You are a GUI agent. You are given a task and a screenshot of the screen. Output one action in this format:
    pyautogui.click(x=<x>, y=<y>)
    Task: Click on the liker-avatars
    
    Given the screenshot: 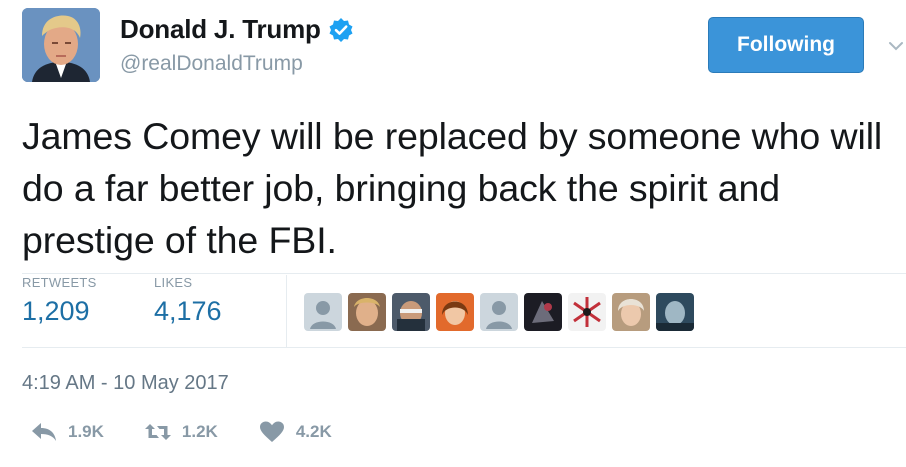 What is the action you would take?
    pyautogui.click(x=499, y=312)
    